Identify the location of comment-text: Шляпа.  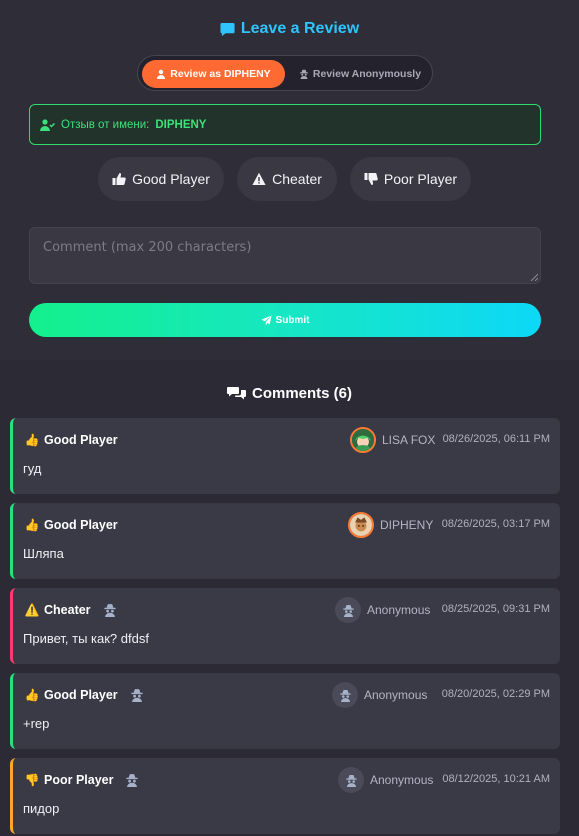
(43, 553).